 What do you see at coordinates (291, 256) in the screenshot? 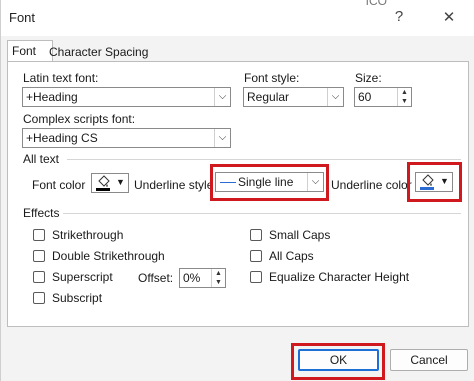
I see `all-caps-label: All Caps` at bounding box center [291, 256].